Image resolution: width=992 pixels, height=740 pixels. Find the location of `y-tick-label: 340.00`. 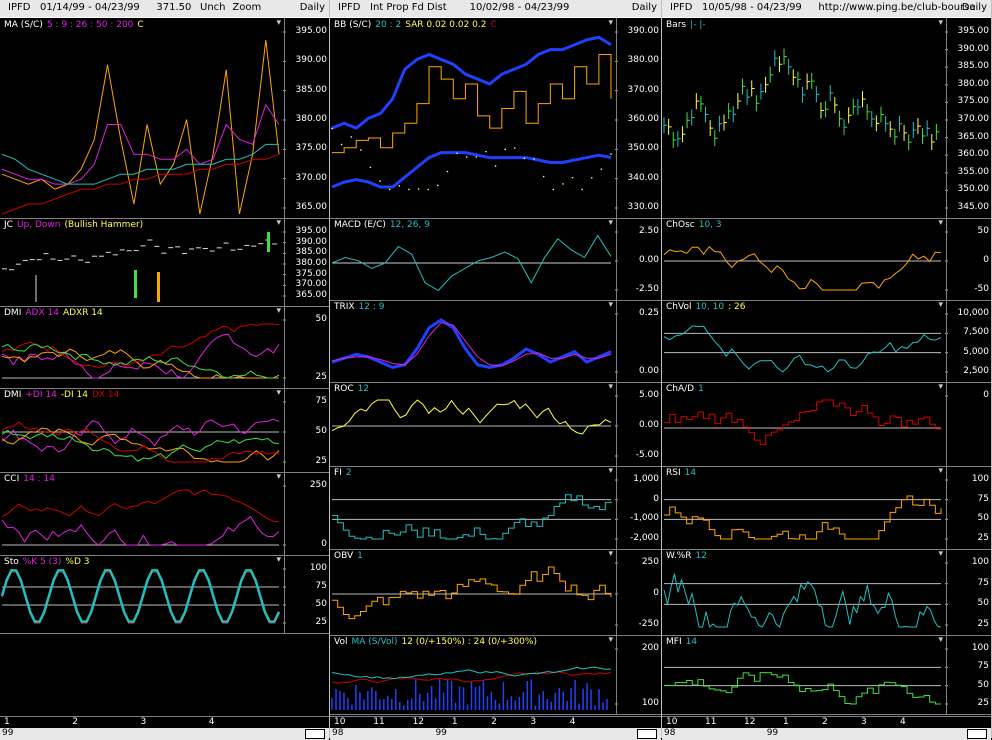

y-tick-label: 340.00 is located at coordinates (643, 177).